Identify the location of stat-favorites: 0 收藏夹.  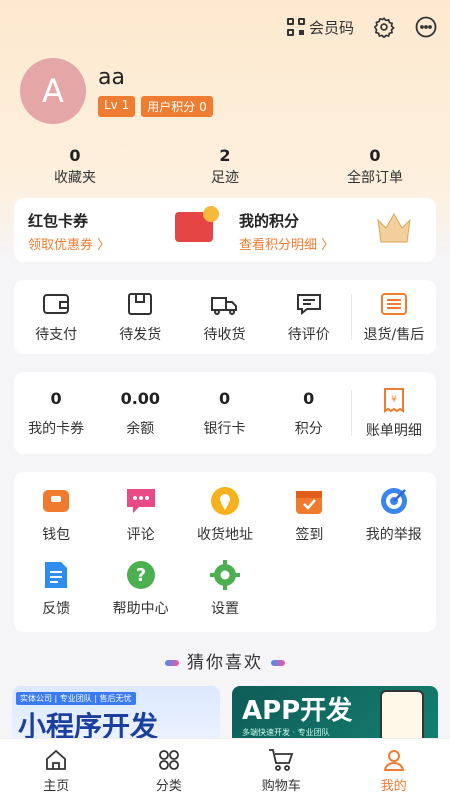
(75, 166).